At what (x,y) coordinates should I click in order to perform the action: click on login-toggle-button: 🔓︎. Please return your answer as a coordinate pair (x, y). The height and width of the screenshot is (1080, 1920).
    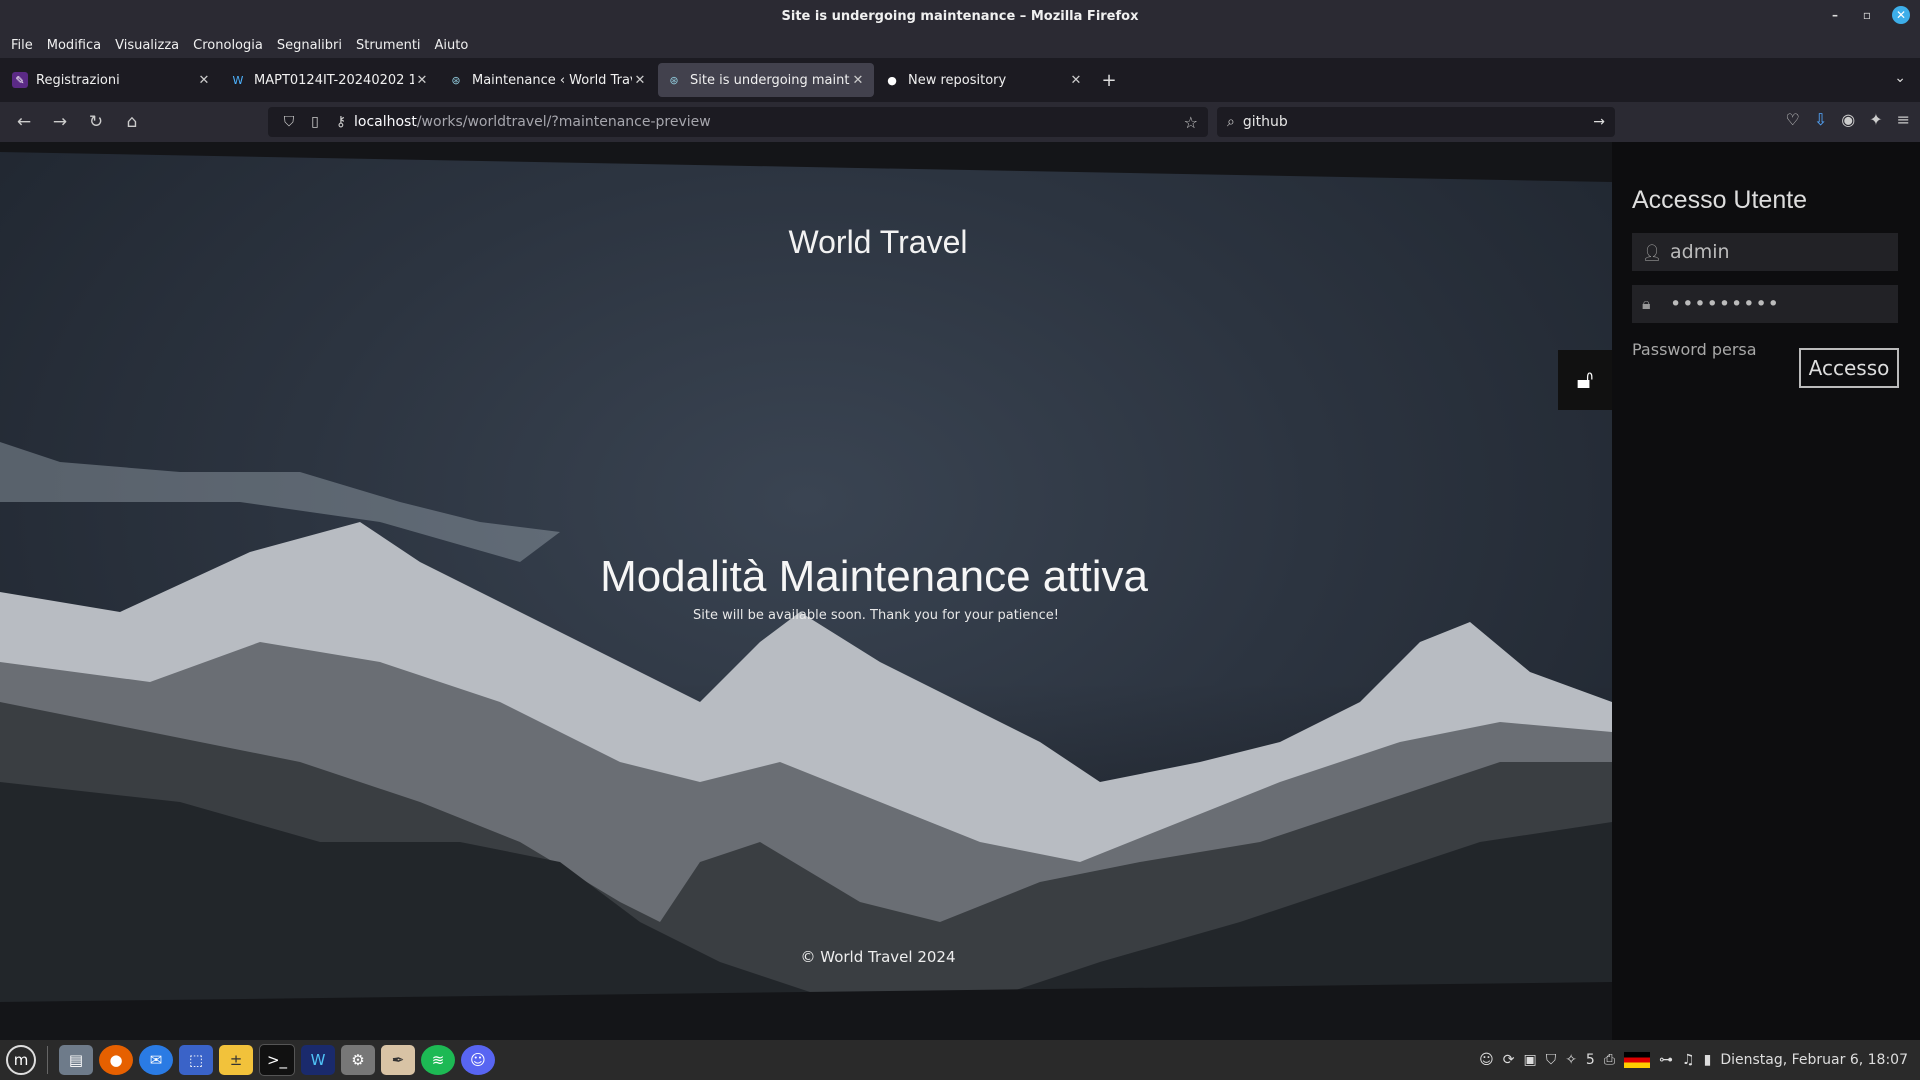
    Looking at the image, I should click on (1585, 380).